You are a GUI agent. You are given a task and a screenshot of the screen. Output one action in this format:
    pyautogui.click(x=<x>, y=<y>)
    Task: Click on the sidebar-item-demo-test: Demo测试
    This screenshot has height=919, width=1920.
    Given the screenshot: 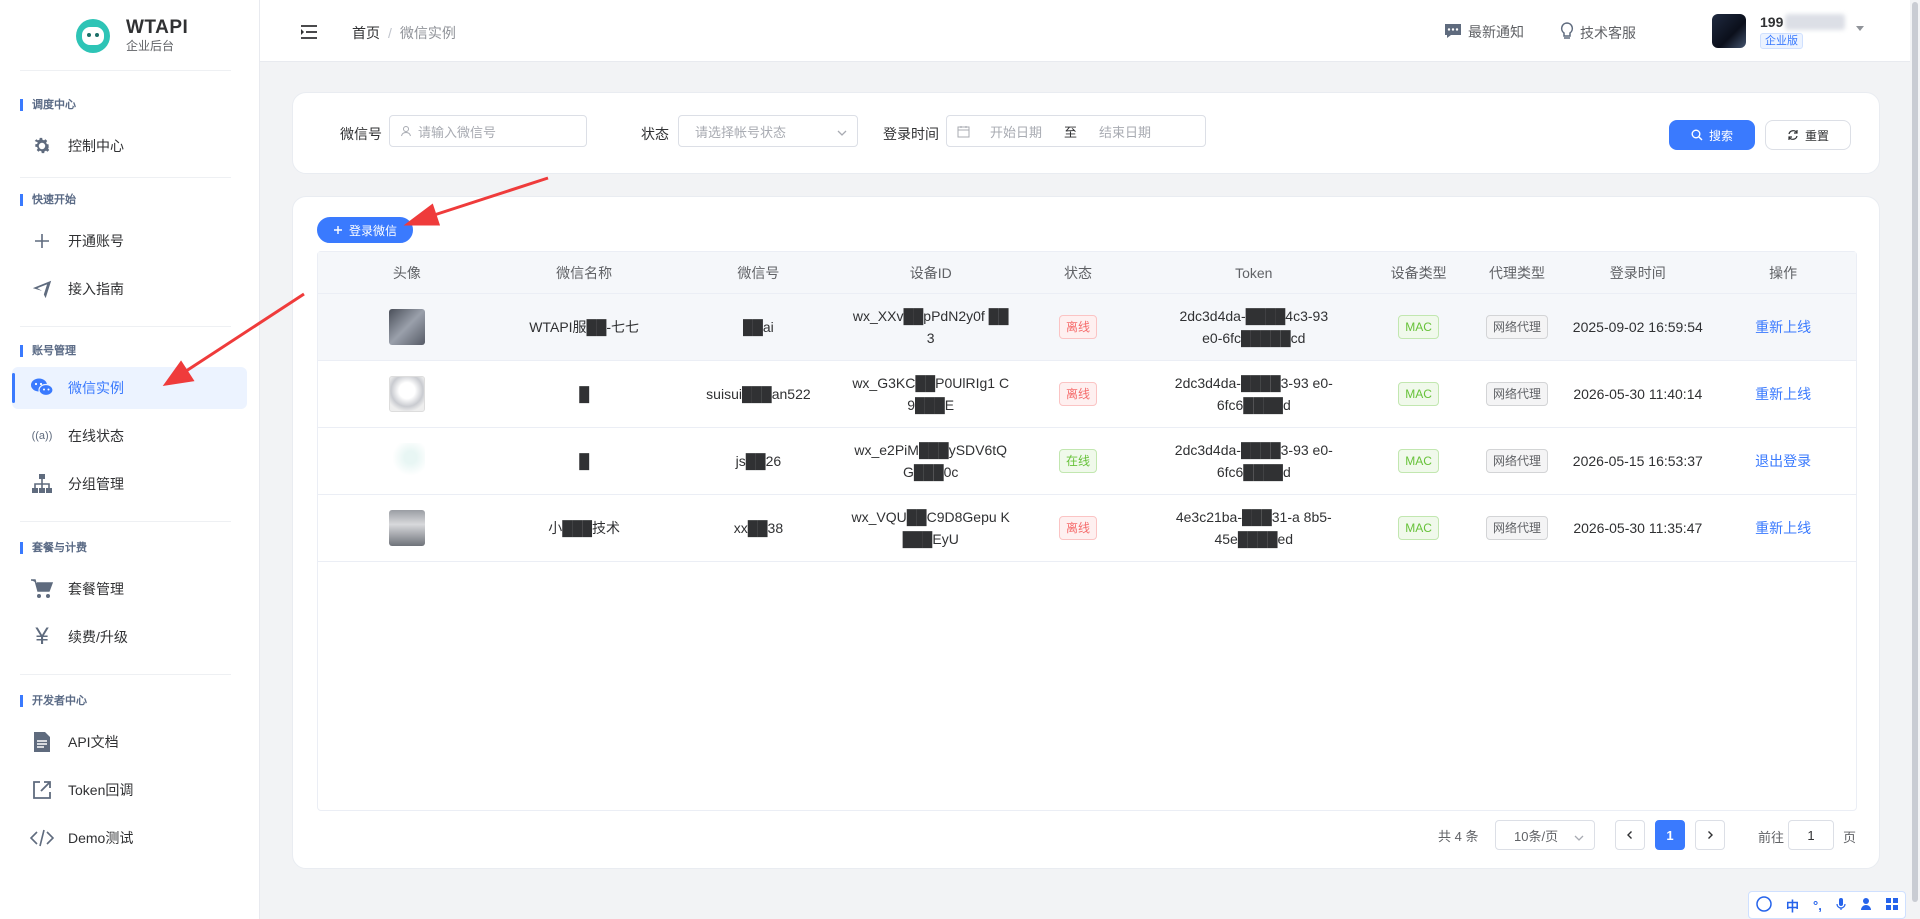 What is the action you would take?
    pyautogui.click(x=129, y=838)
    